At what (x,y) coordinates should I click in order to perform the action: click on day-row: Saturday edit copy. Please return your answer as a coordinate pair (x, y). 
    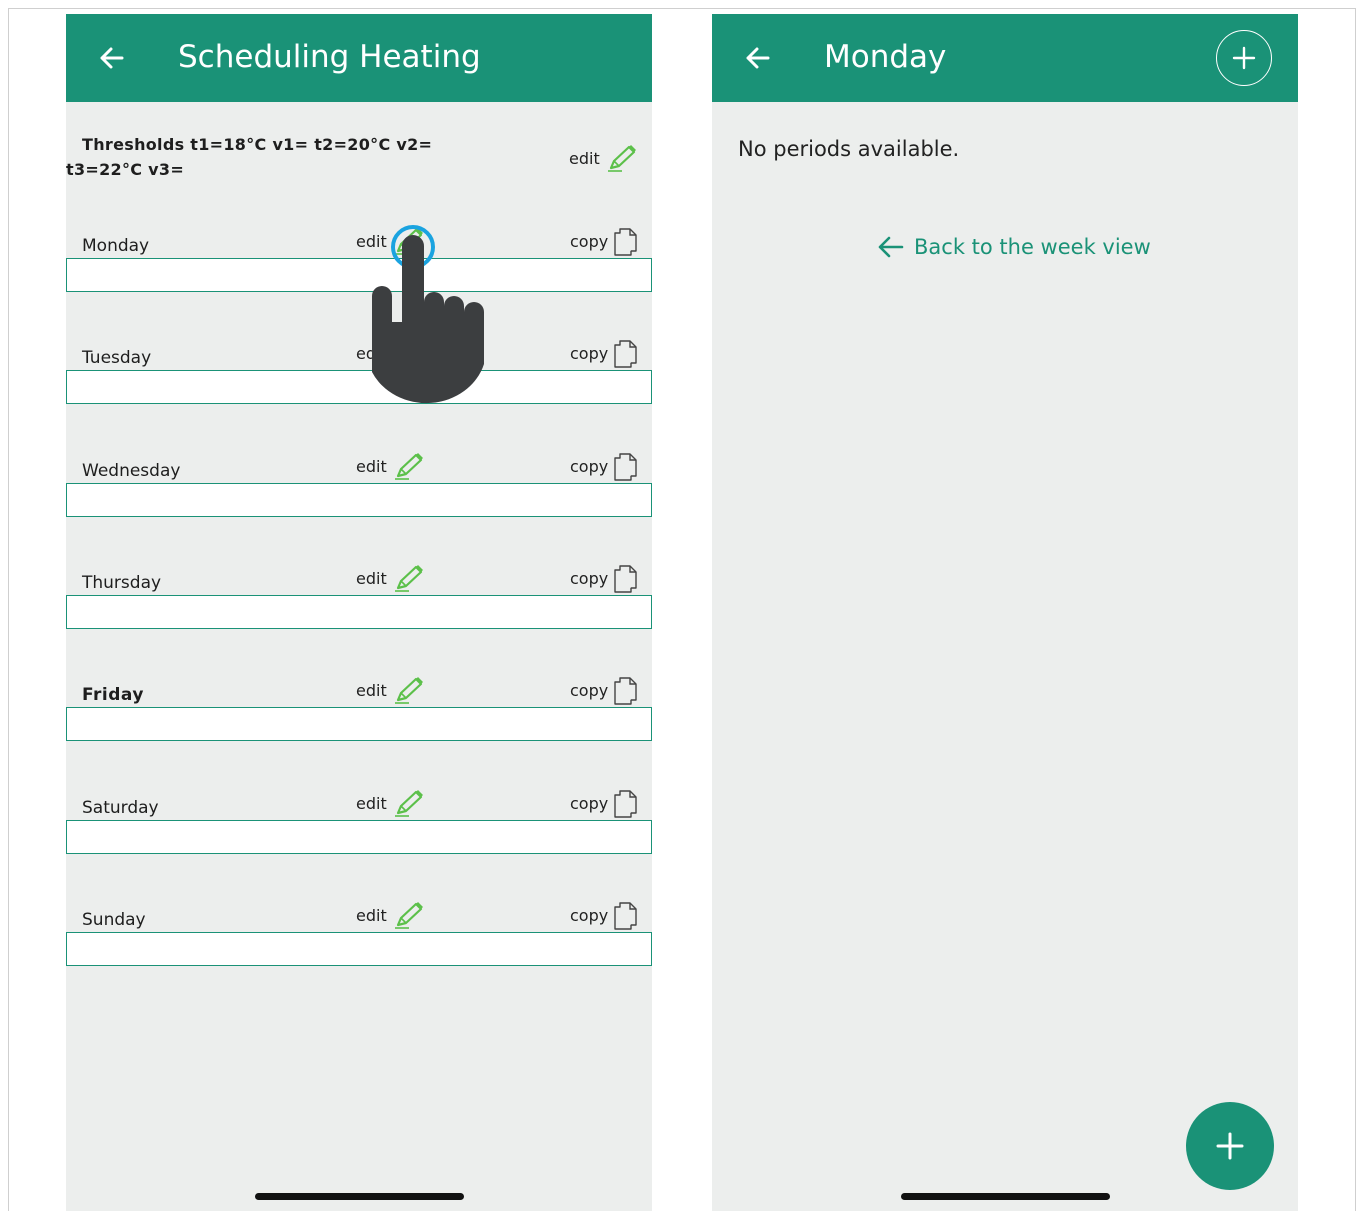
    Looking at the image, I should click on (359, 826).